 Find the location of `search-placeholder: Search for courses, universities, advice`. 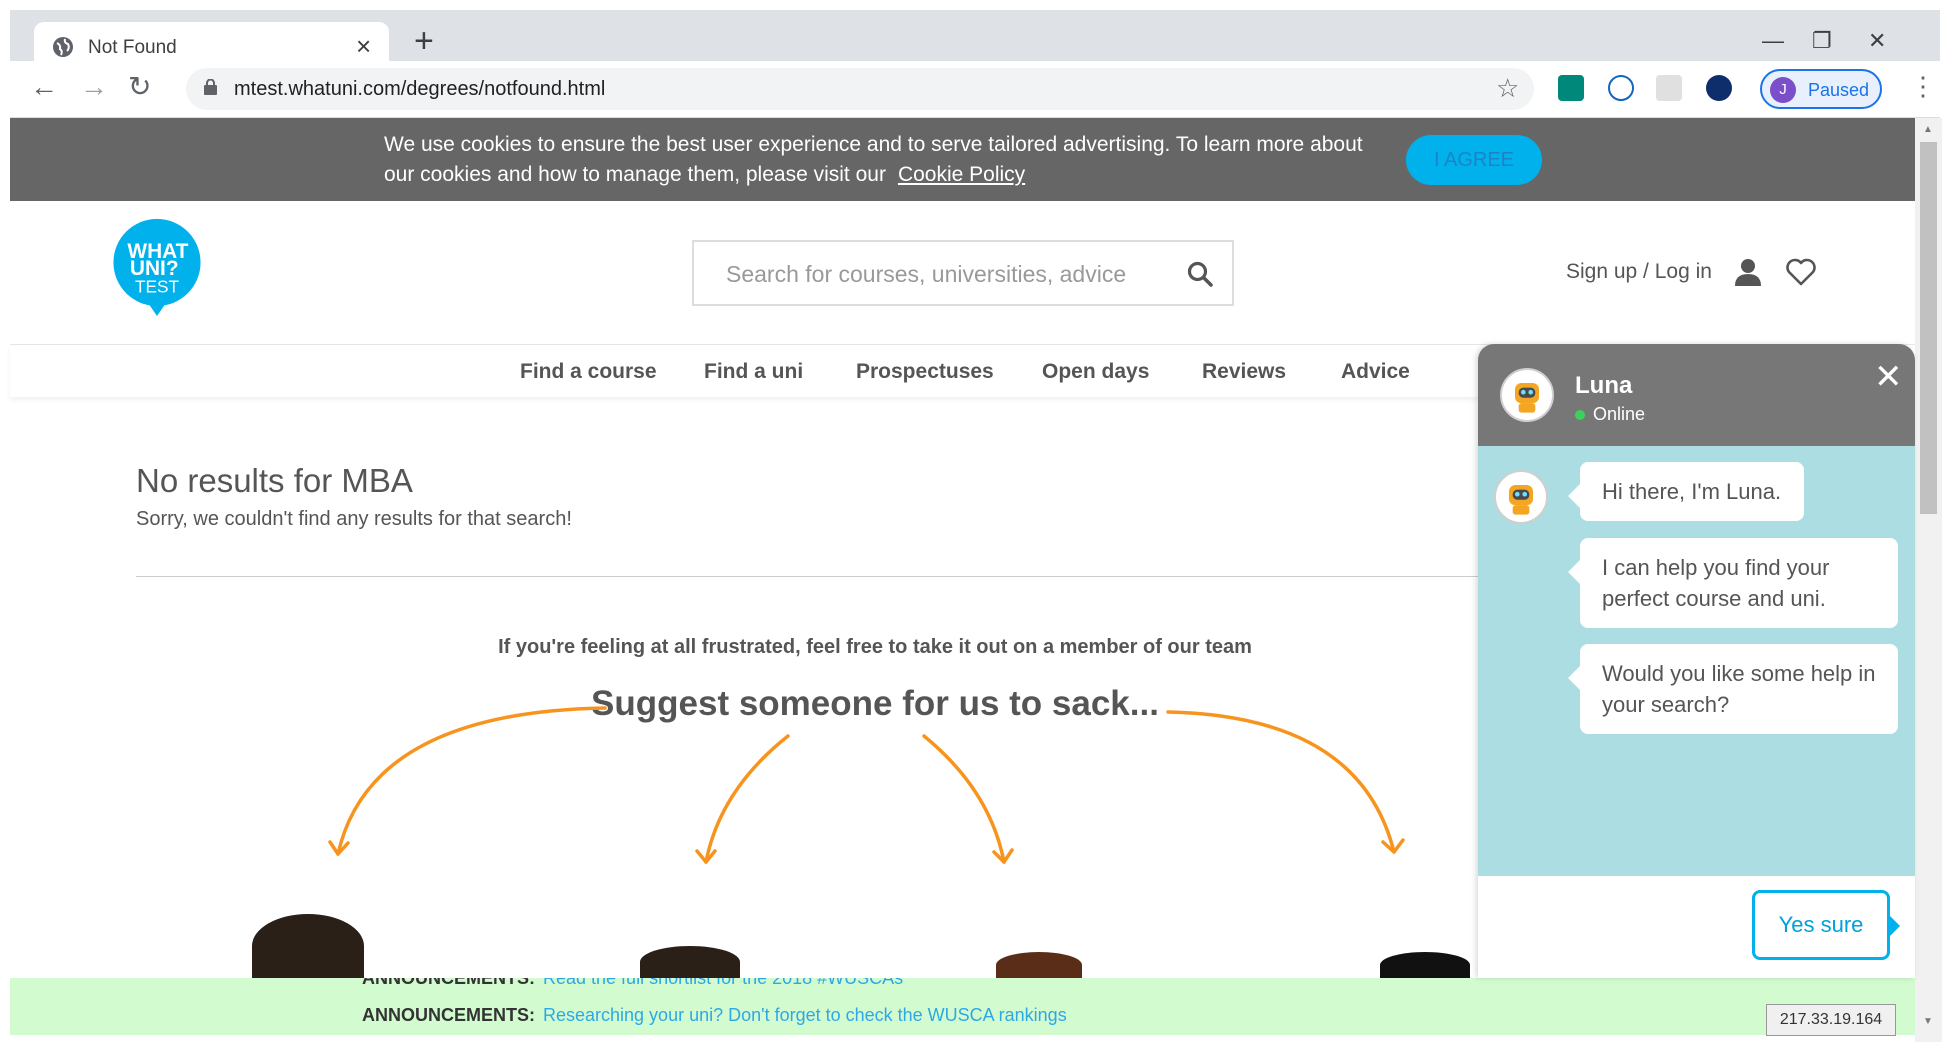

search-placeholder: Search for courses, universities, advice is located at coordinates (926, 274).